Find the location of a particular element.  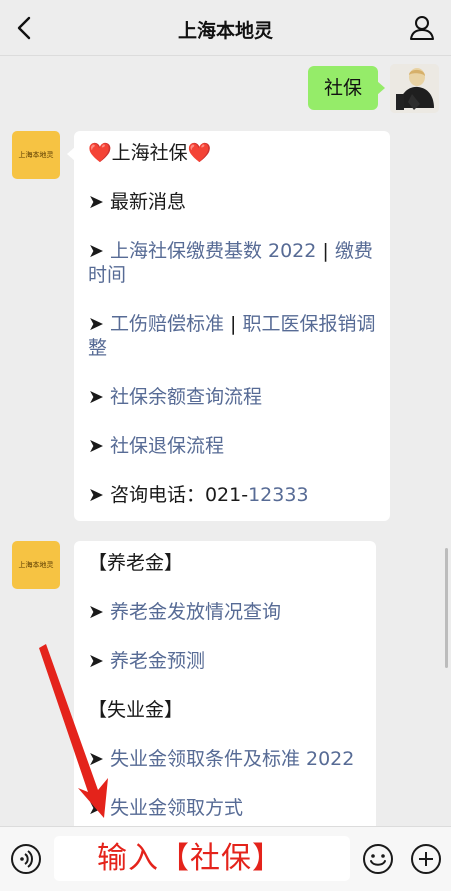

list-item: ➤ 养老金预测 is located at coordinates (146, 661).